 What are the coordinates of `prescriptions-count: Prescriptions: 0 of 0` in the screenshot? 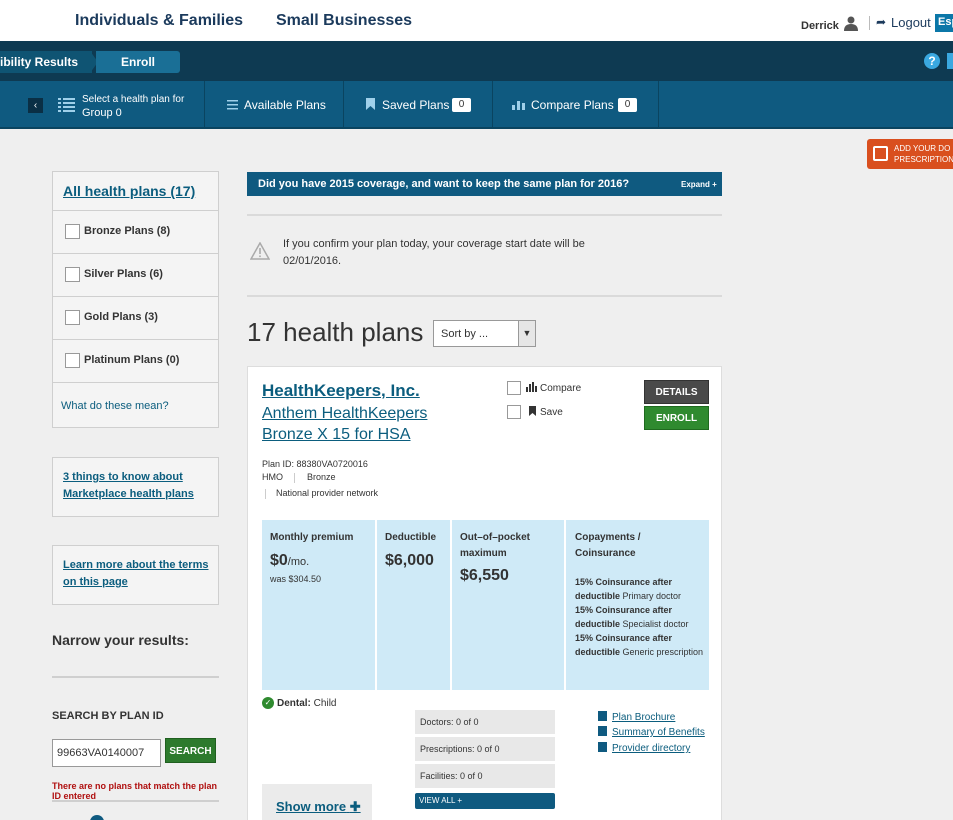 It's located at (485, 749).